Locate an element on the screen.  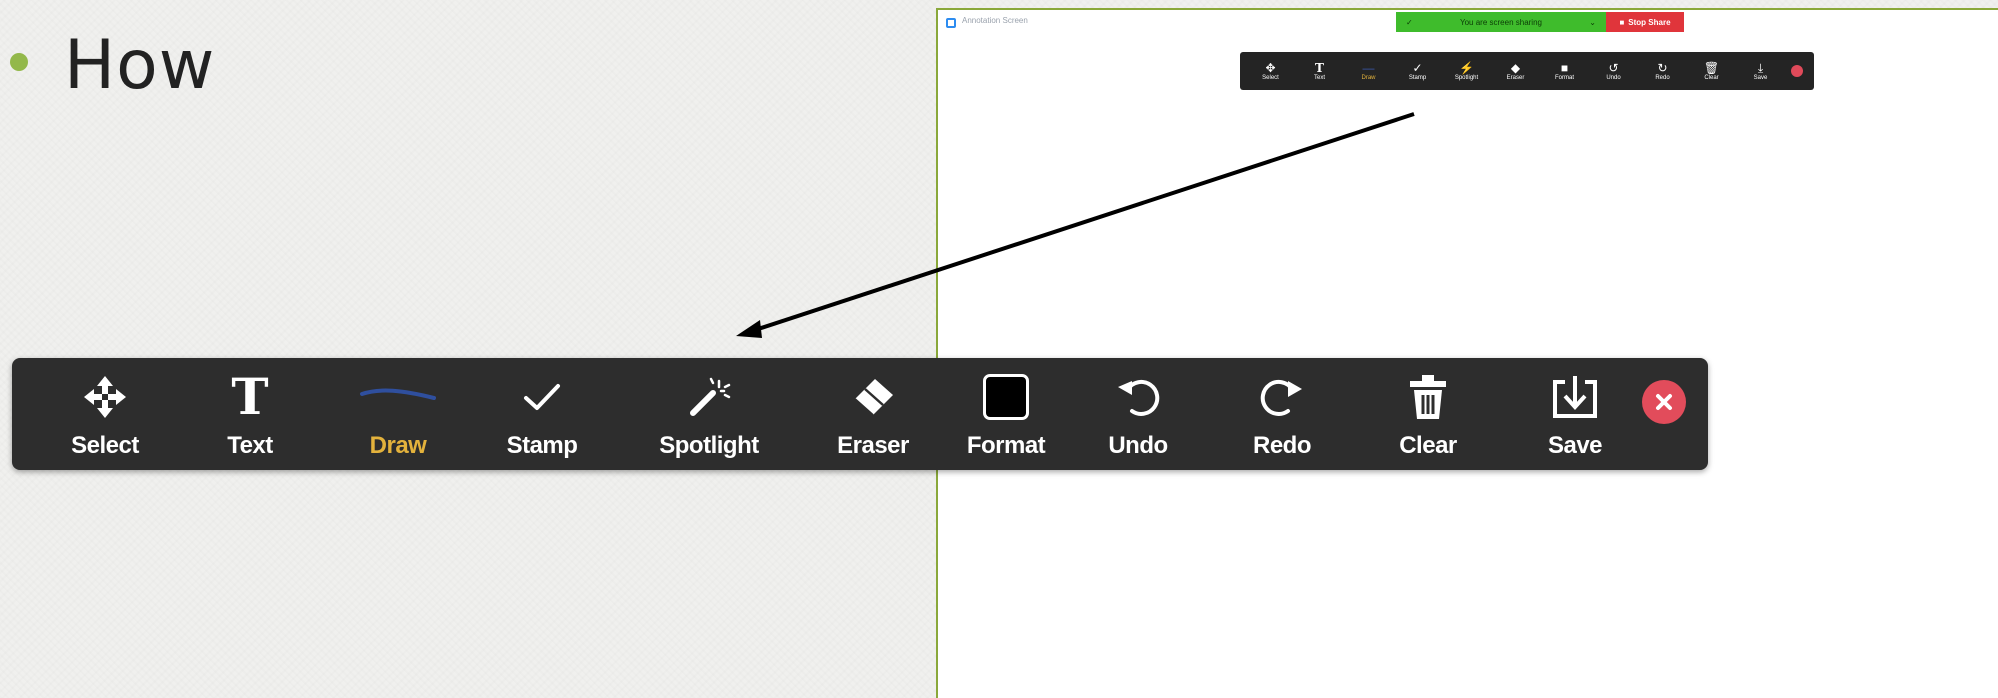
callout-arrow is located at coordinates (1075, 225).